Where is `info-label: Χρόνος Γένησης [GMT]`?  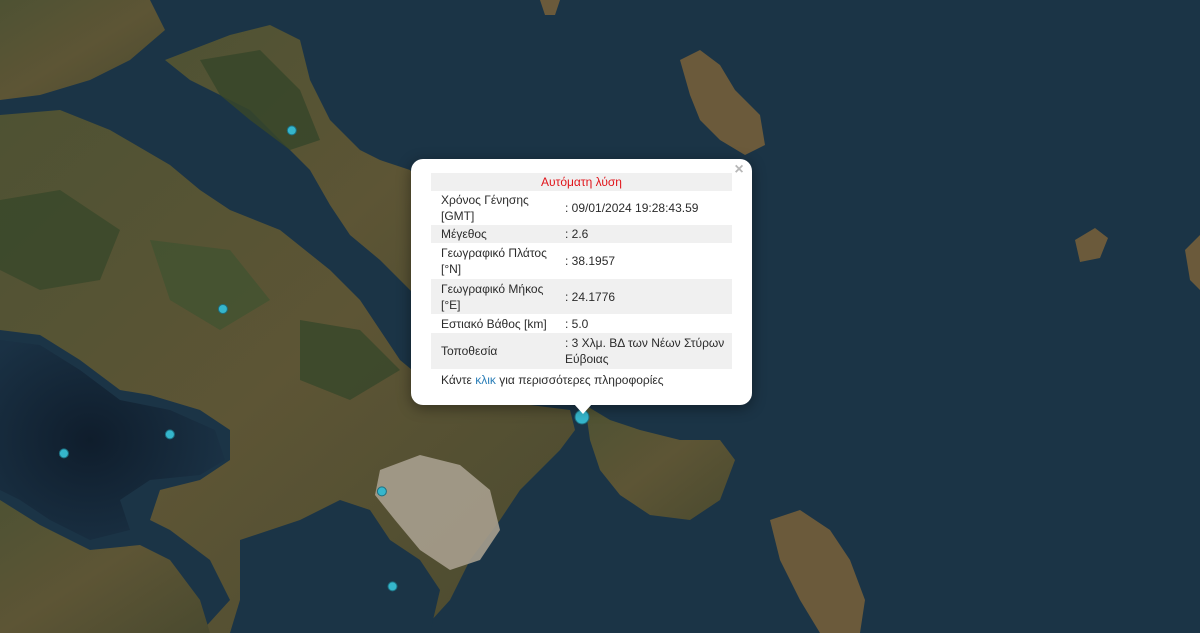
info-label: Χρόνος Γένησης [GMT] is located at coordinates (485, 208).